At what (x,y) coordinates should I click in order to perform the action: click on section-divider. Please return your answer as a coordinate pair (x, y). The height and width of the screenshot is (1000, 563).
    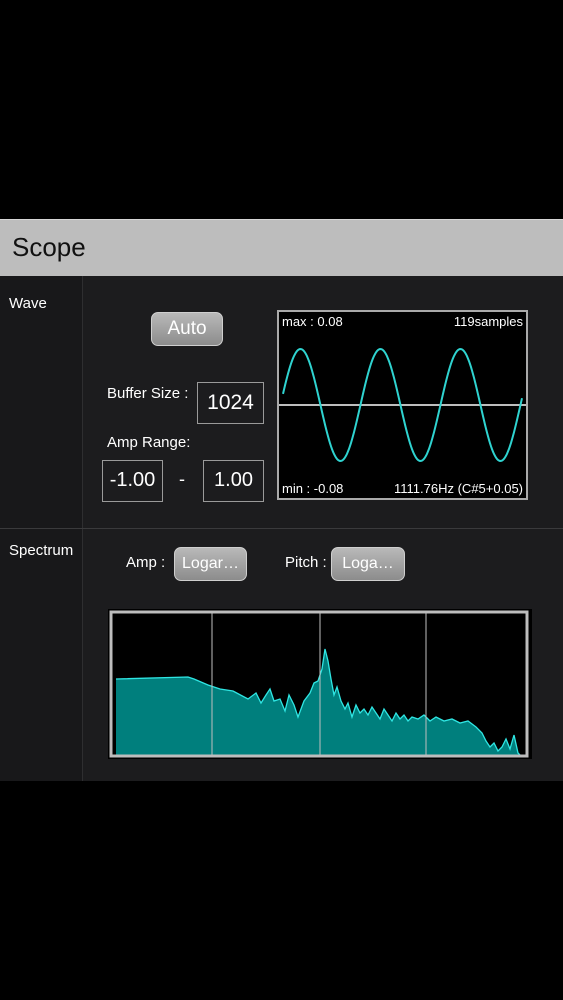
    Looking at the image, I should click on (281, 528).